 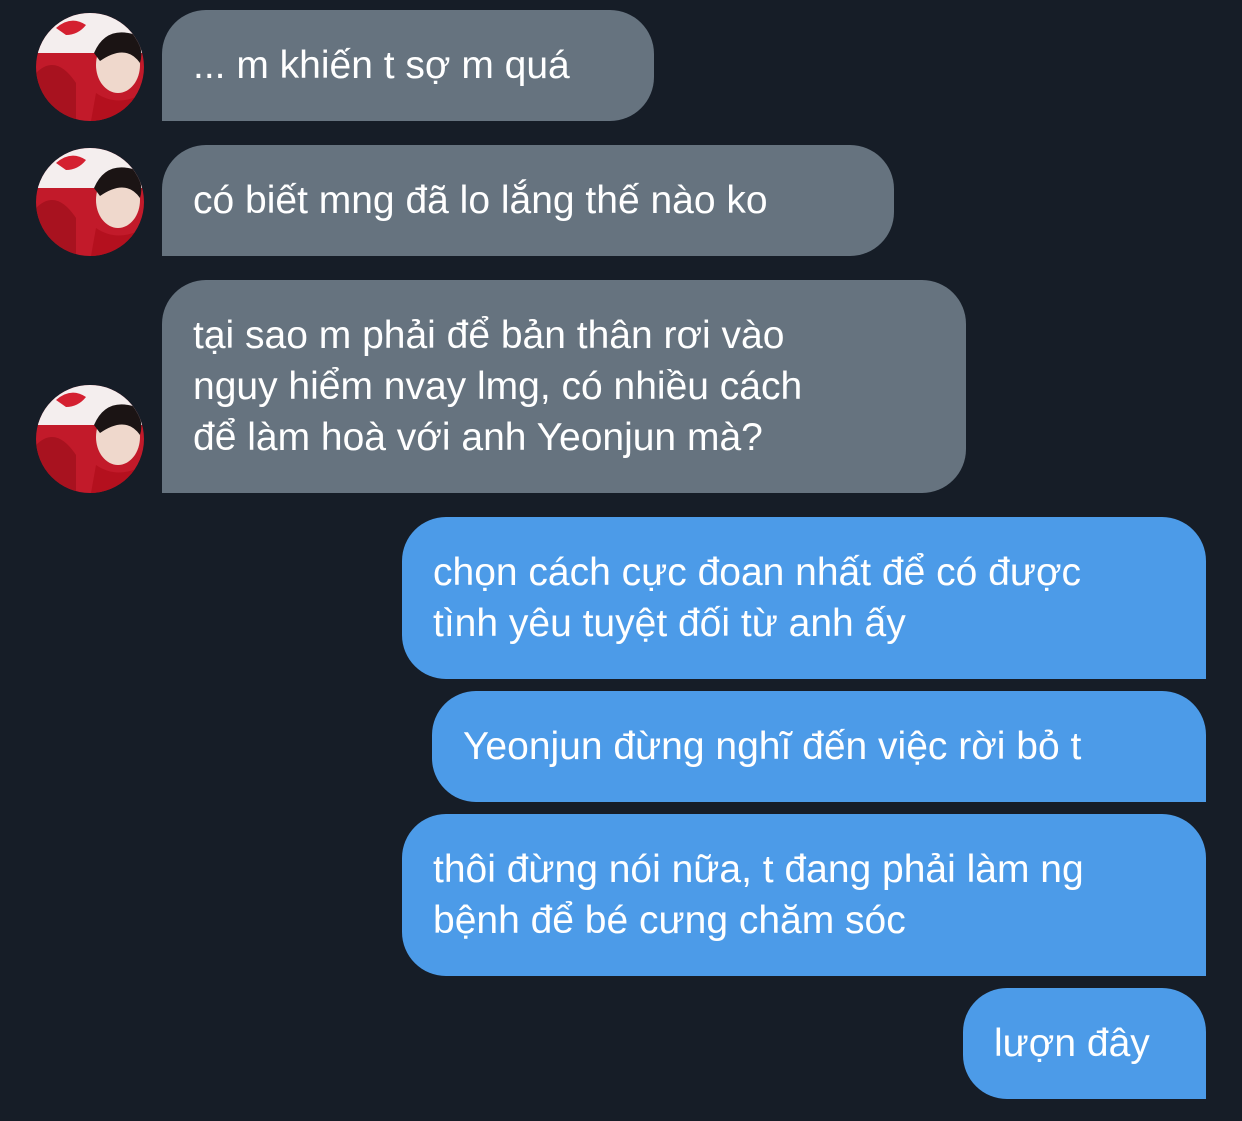 I want to click on message-text: thôi đừng nói nữa, t đang phải làm ng, so click(x=758, y=869).